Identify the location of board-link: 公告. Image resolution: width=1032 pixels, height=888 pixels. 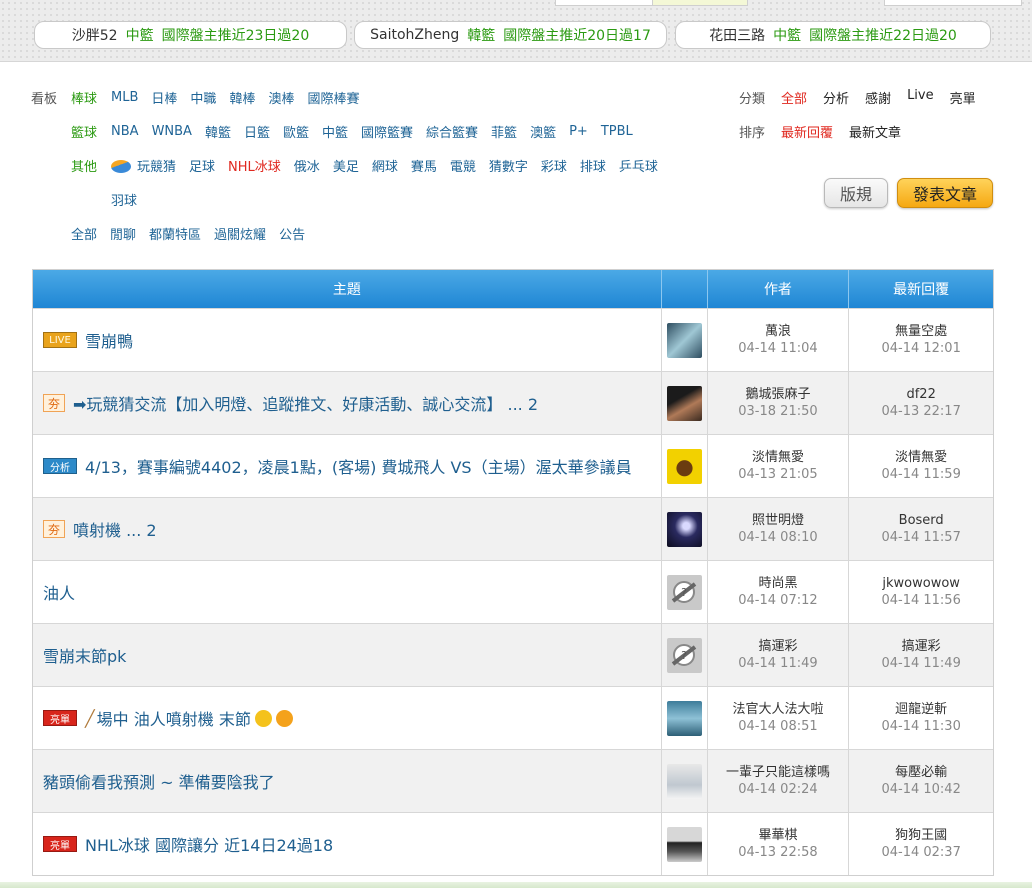
(292, 233).